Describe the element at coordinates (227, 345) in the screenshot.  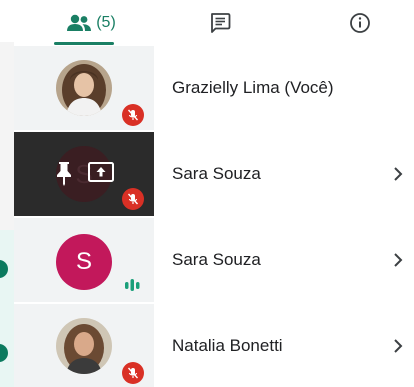
I see `participant-name: Natalia Bonetti` at that location.